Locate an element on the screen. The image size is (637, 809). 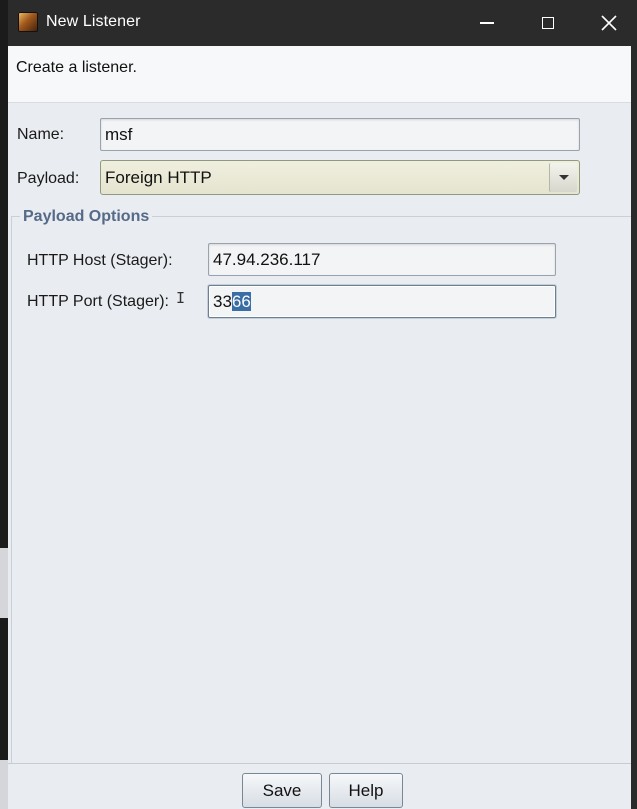
minimize-icon is located at coordinates (487, 23).